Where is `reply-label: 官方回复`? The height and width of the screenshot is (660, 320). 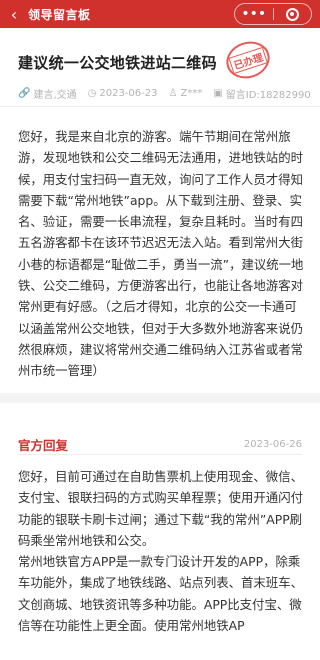
reply-label: 官方回复 is located at coordinates (43, 445).